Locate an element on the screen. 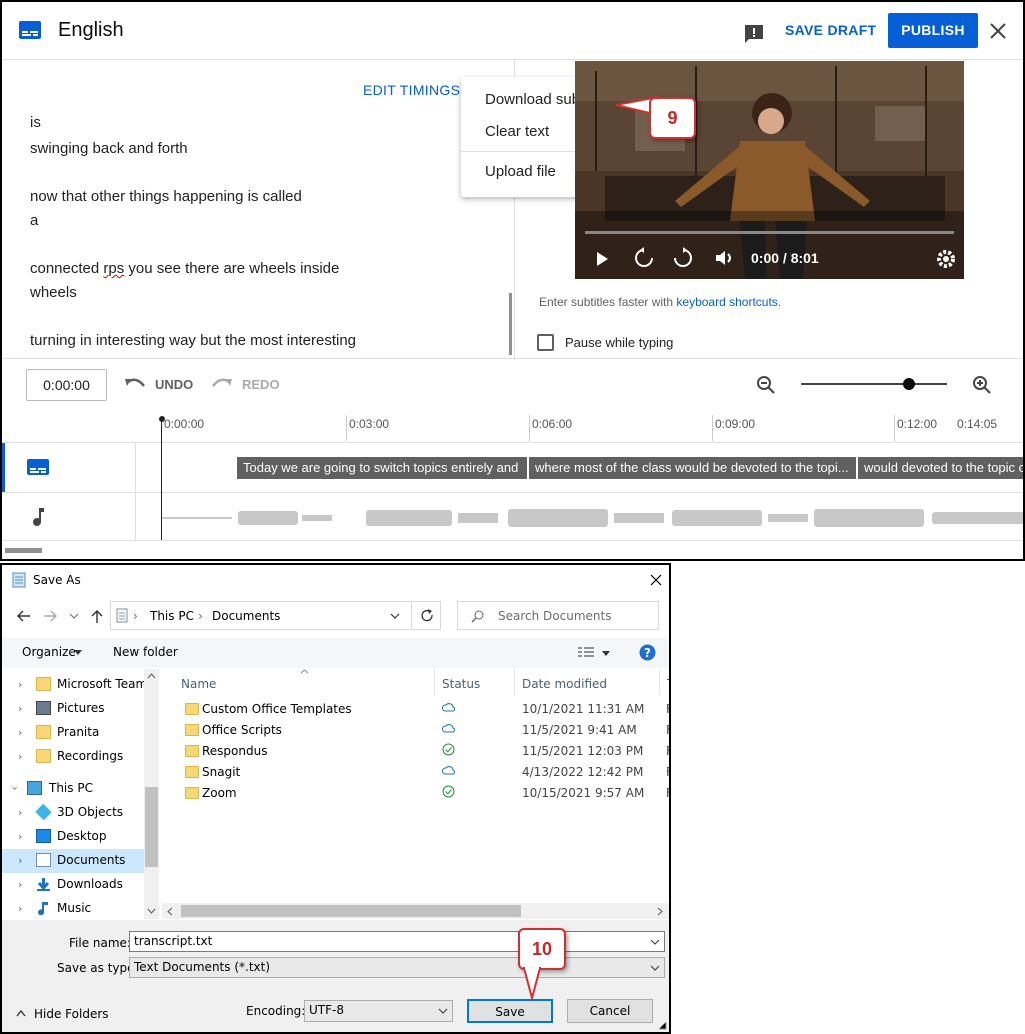 This screenshot has height=1034, width=1025. save-button: Save is located at coordinates (510, 1011).